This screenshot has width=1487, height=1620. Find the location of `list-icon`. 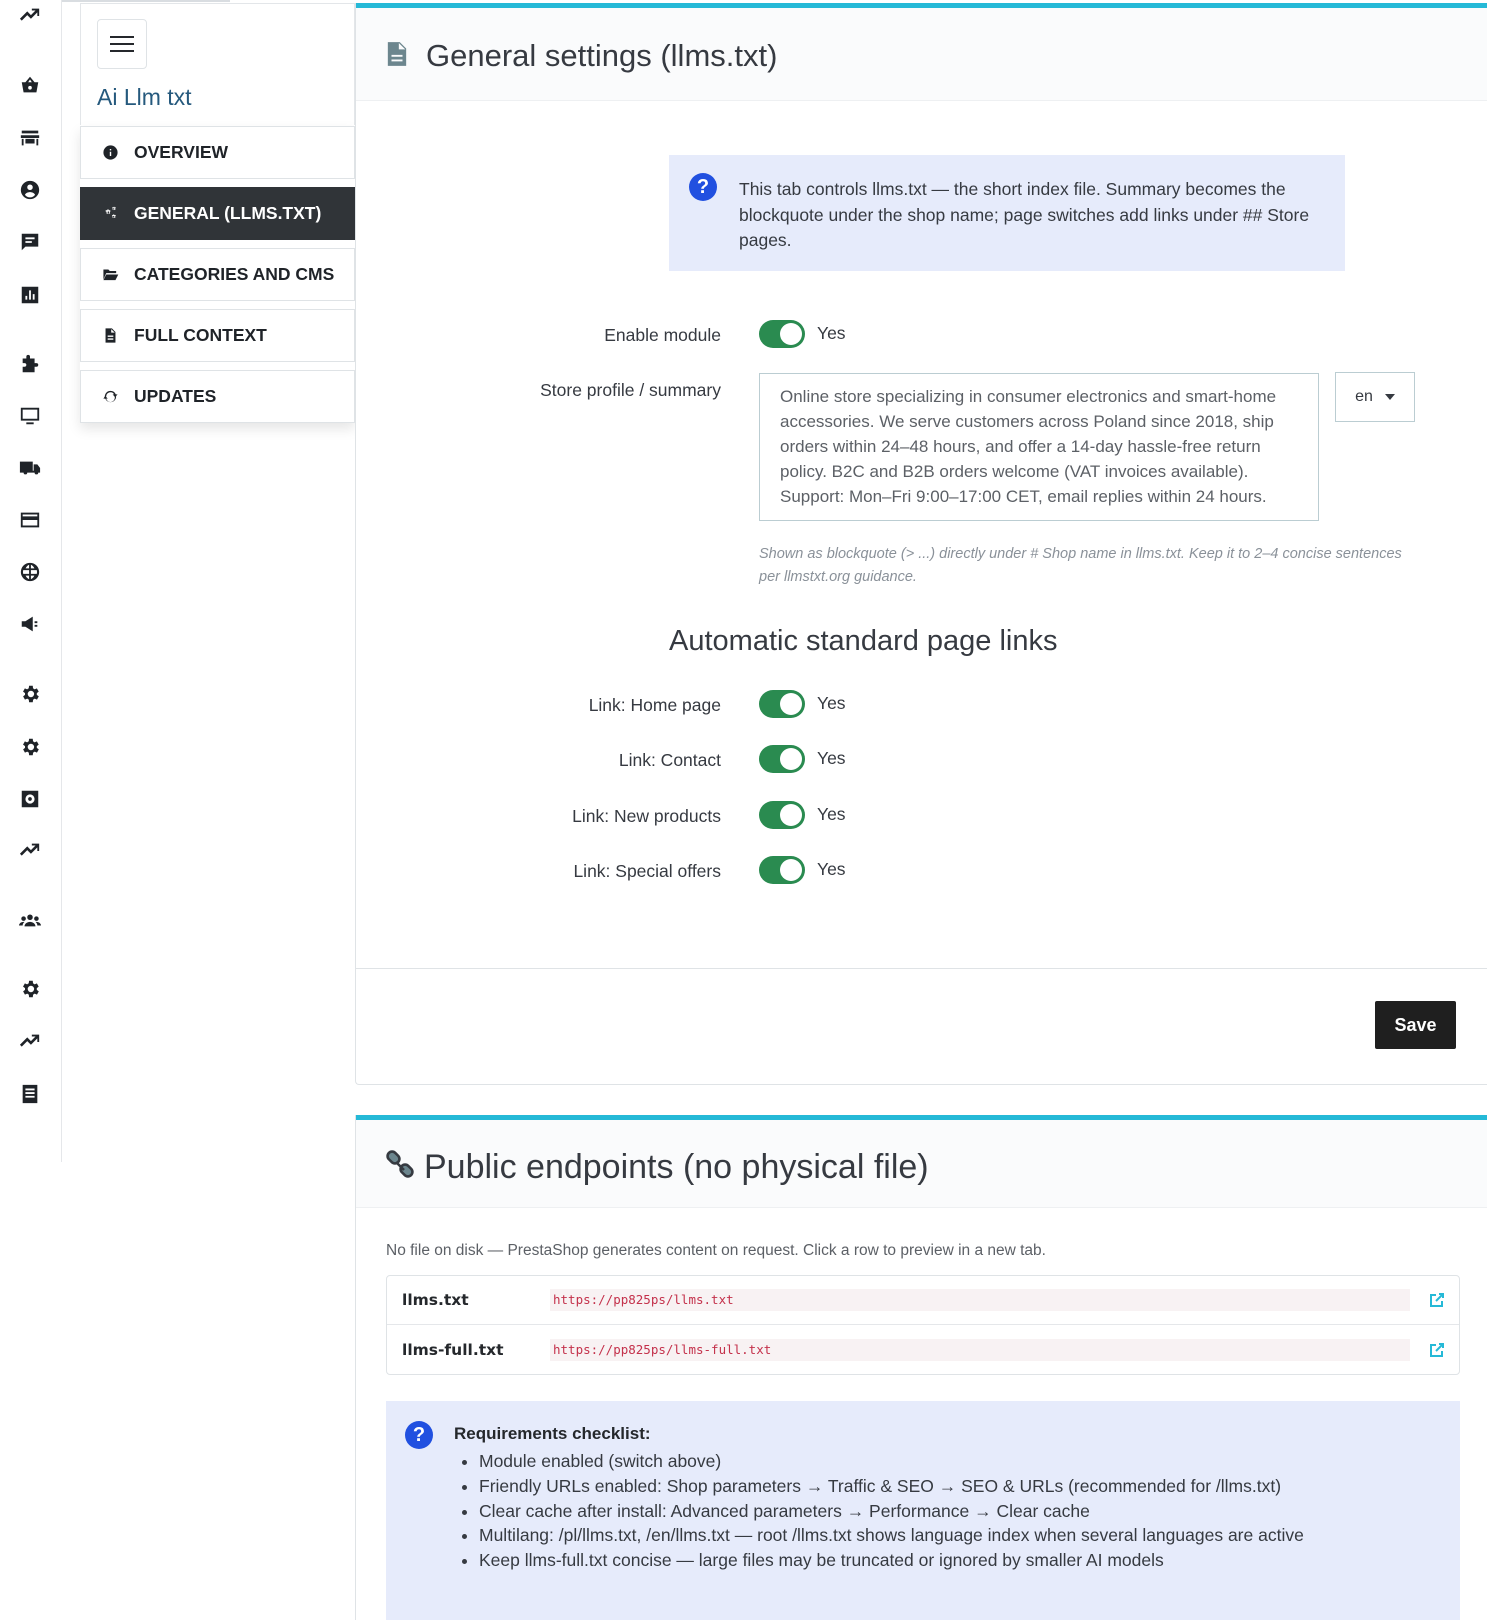

list-icon is located at coordinates (30, 1094).